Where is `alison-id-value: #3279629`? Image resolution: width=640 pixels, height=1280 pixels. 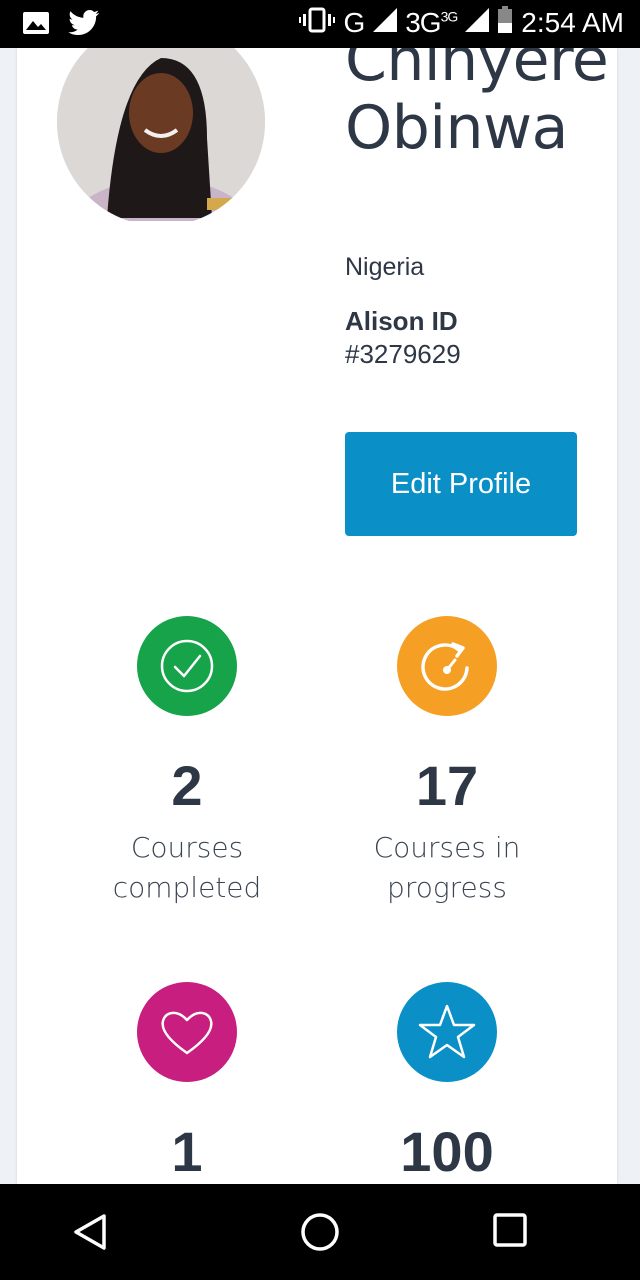
alison-id-value: #3279629 is located at coordinates (403, 354).